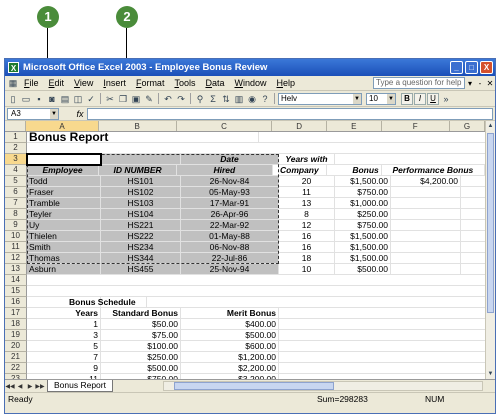 The width and height of the screenshot is (500, 418). I want to click on column-header-d: D, so click(299, 126).